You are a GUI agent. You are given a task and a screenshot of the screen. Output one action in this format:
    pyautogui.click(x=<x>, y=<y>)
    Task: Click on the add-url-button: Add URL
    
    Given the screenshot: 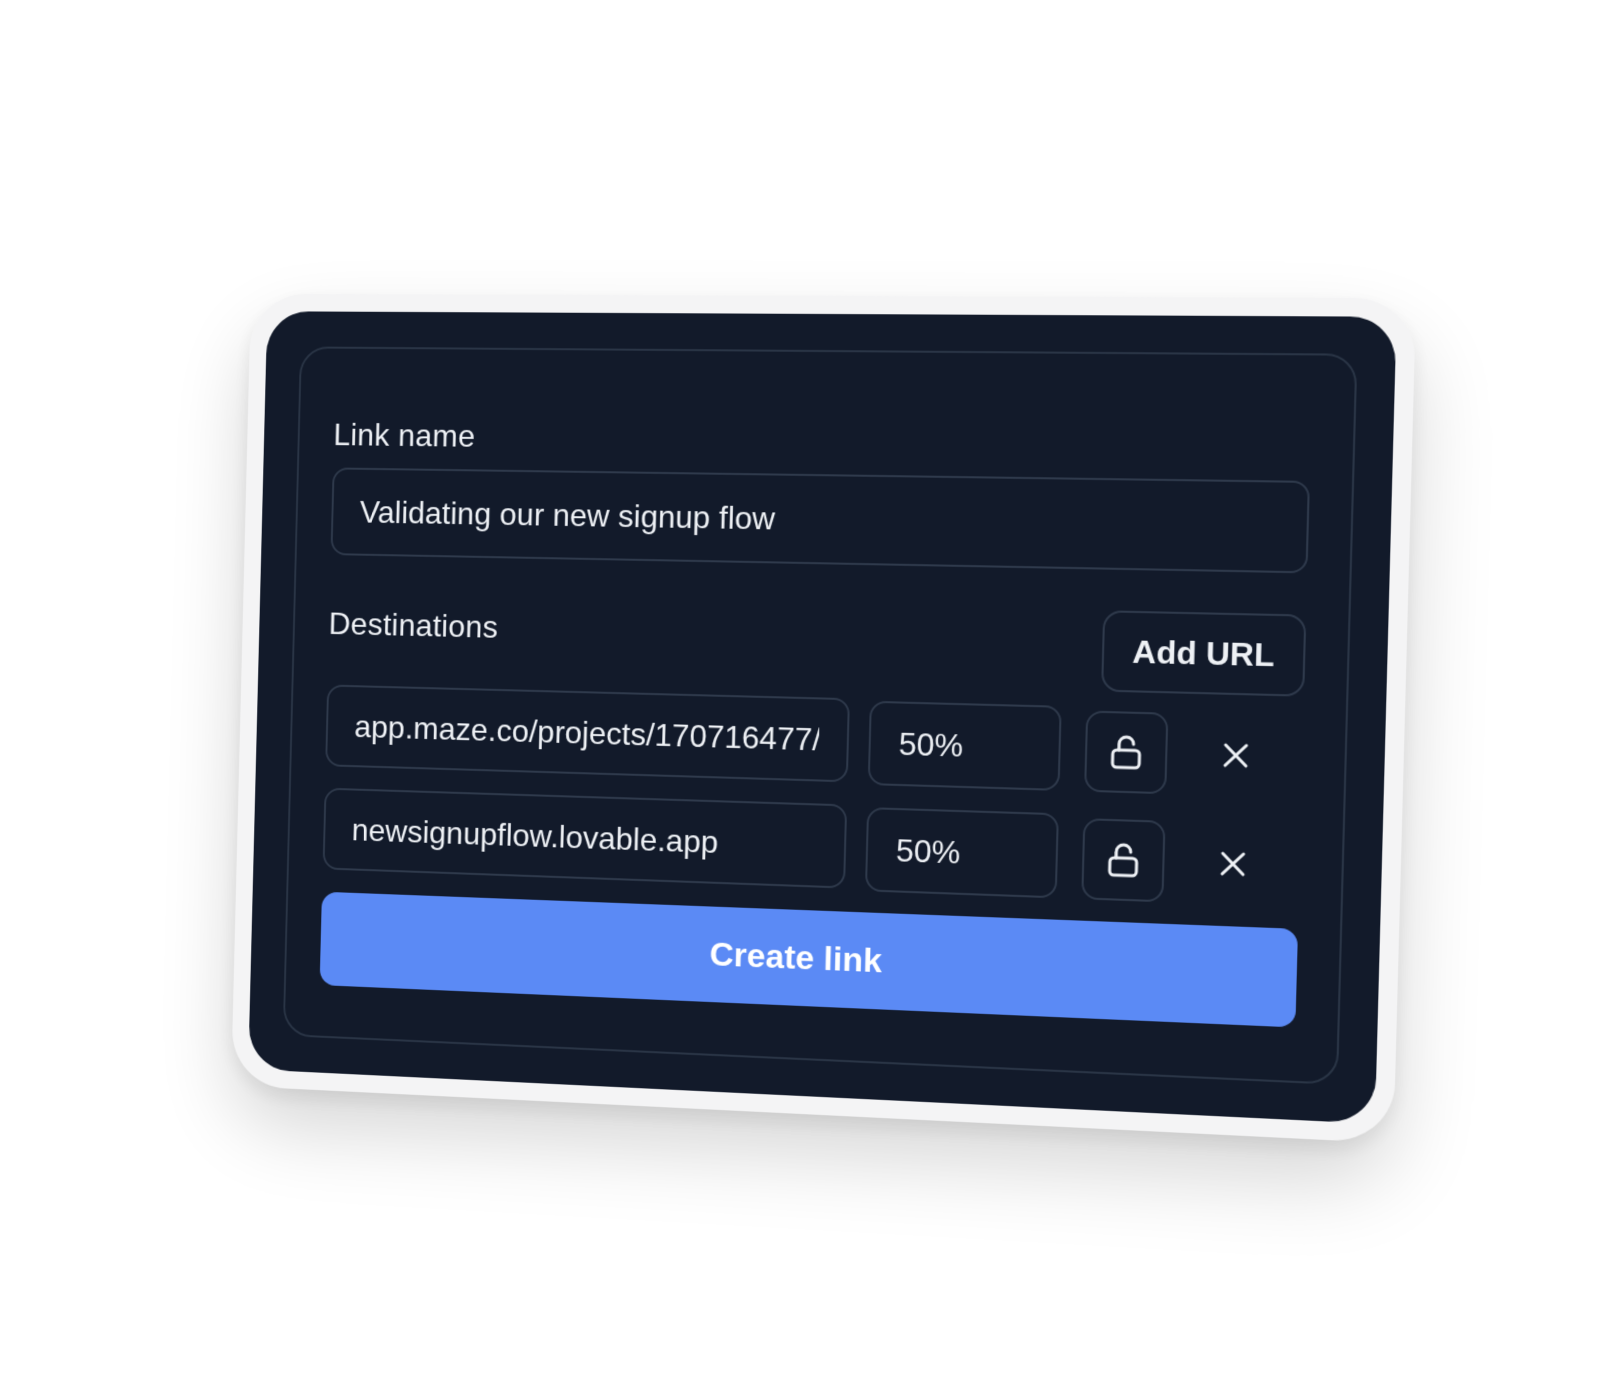 What is the action you would take?
    pyautogui.click(x=1204, y=653)
    